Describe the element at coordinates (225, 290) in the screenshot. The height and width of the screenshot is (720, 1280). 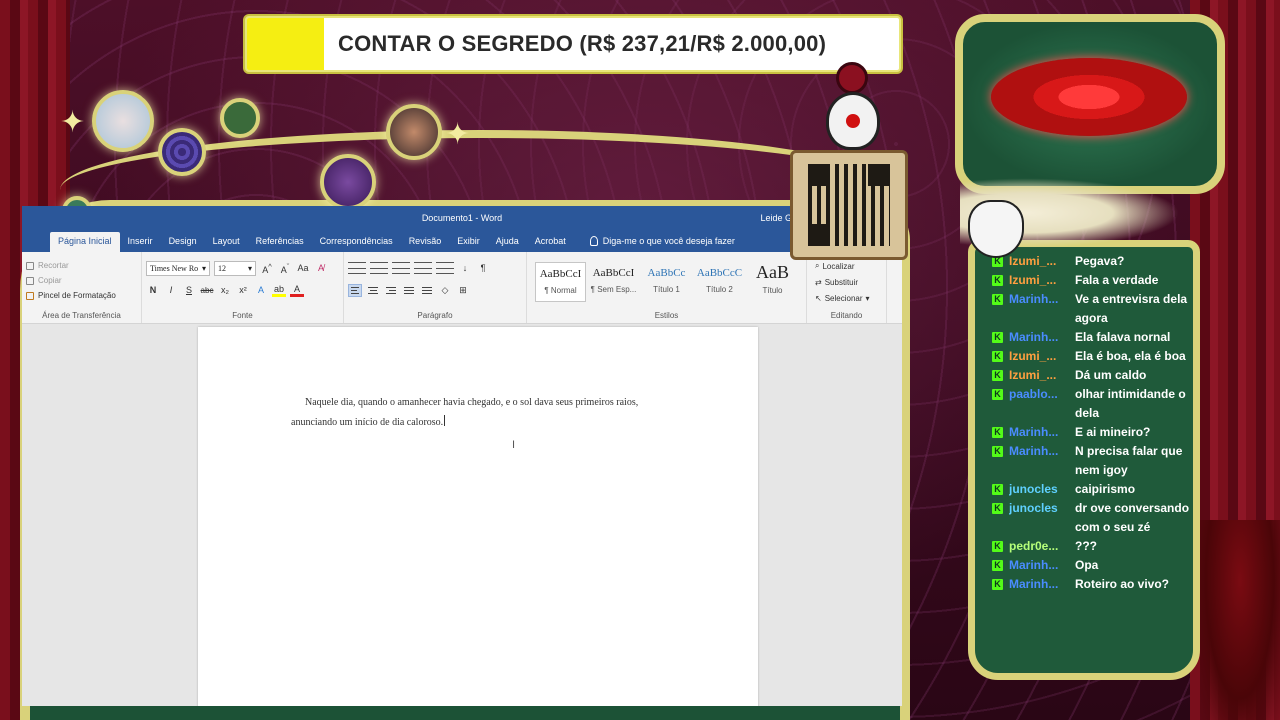
I see `subscript-button: x₂` at that location.